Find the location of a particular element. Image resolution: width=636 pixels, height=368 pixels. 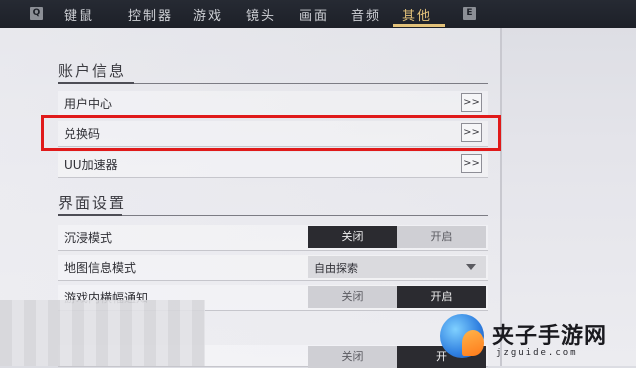

banner-notification-toggle: 关闭 开启 is located at coordinates (397, 297).